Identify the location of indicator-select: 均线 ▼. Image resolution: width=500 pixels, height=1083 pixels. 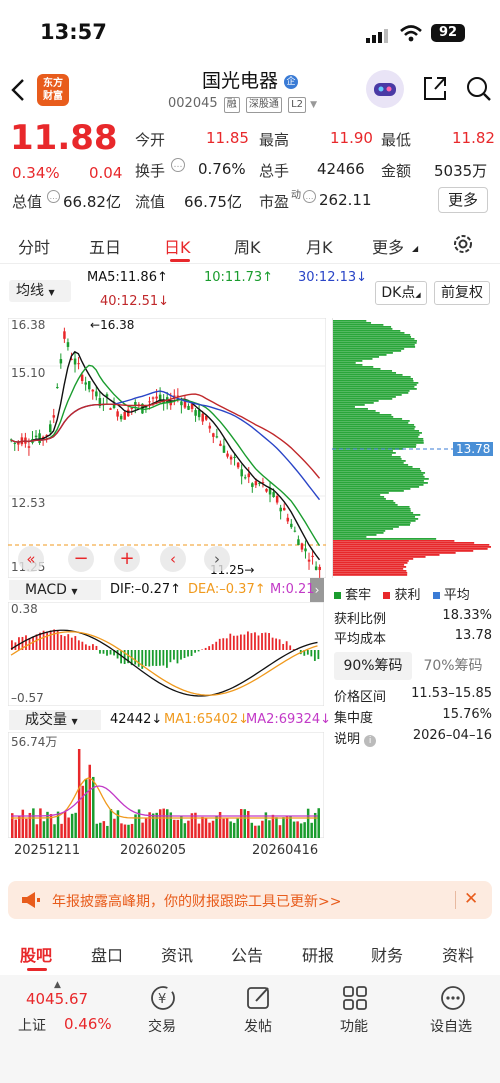
(40, 291).